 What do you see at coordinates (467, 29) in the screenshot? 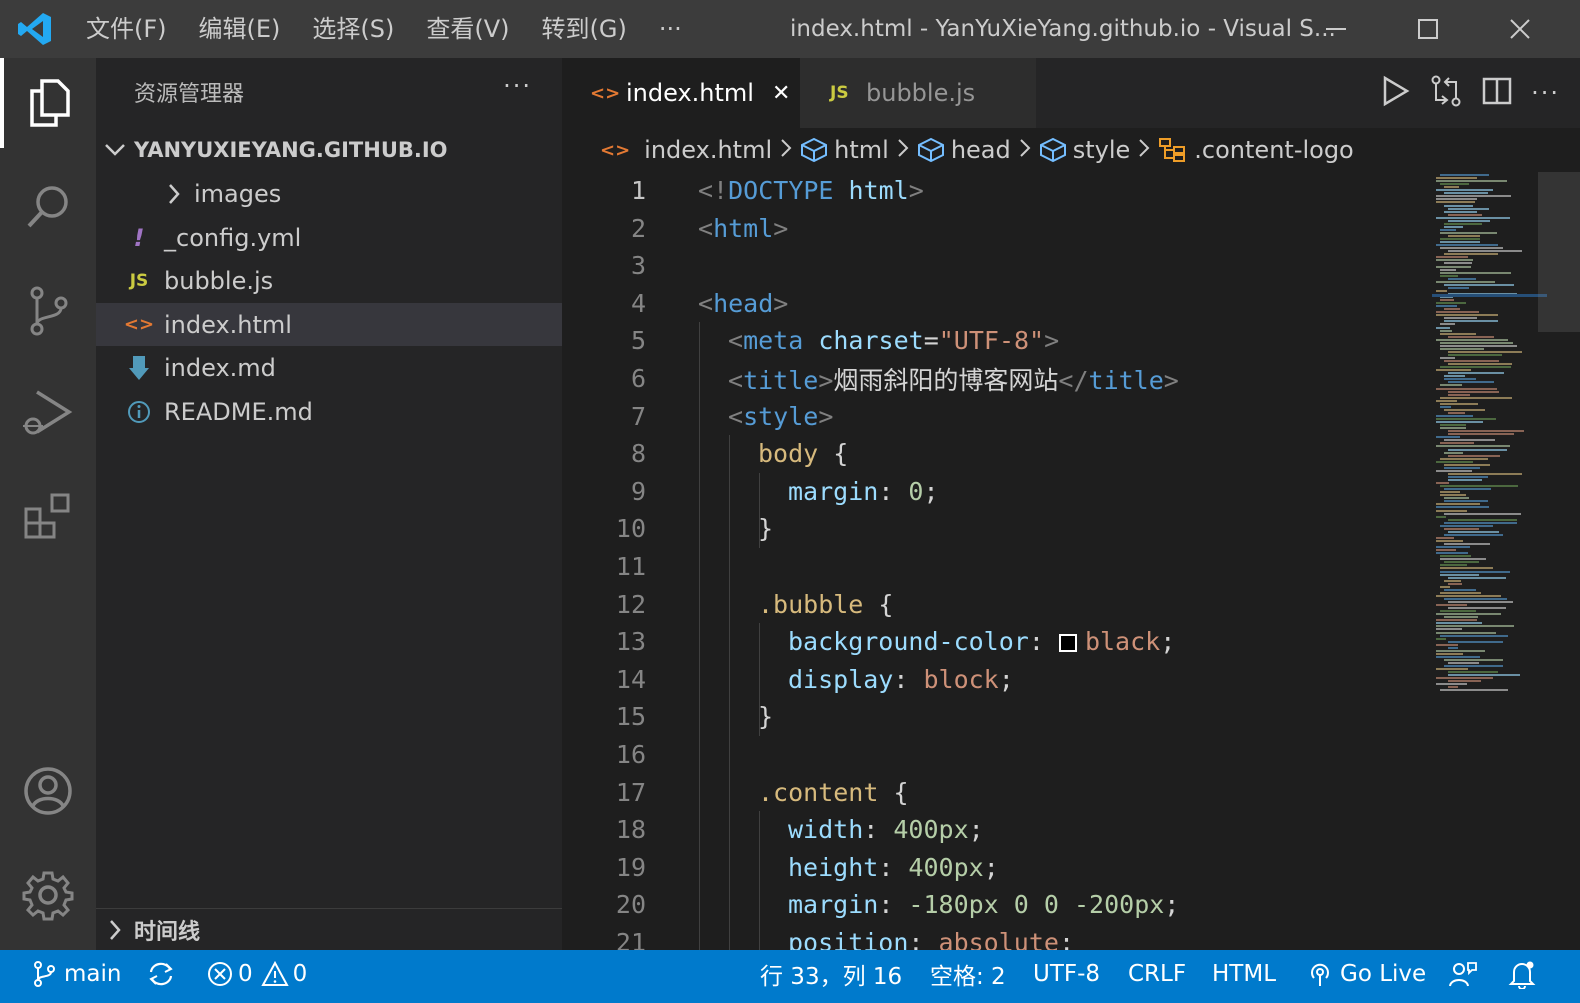
I see `menu-view: 查看(V)` at bounding box center [467, 29].